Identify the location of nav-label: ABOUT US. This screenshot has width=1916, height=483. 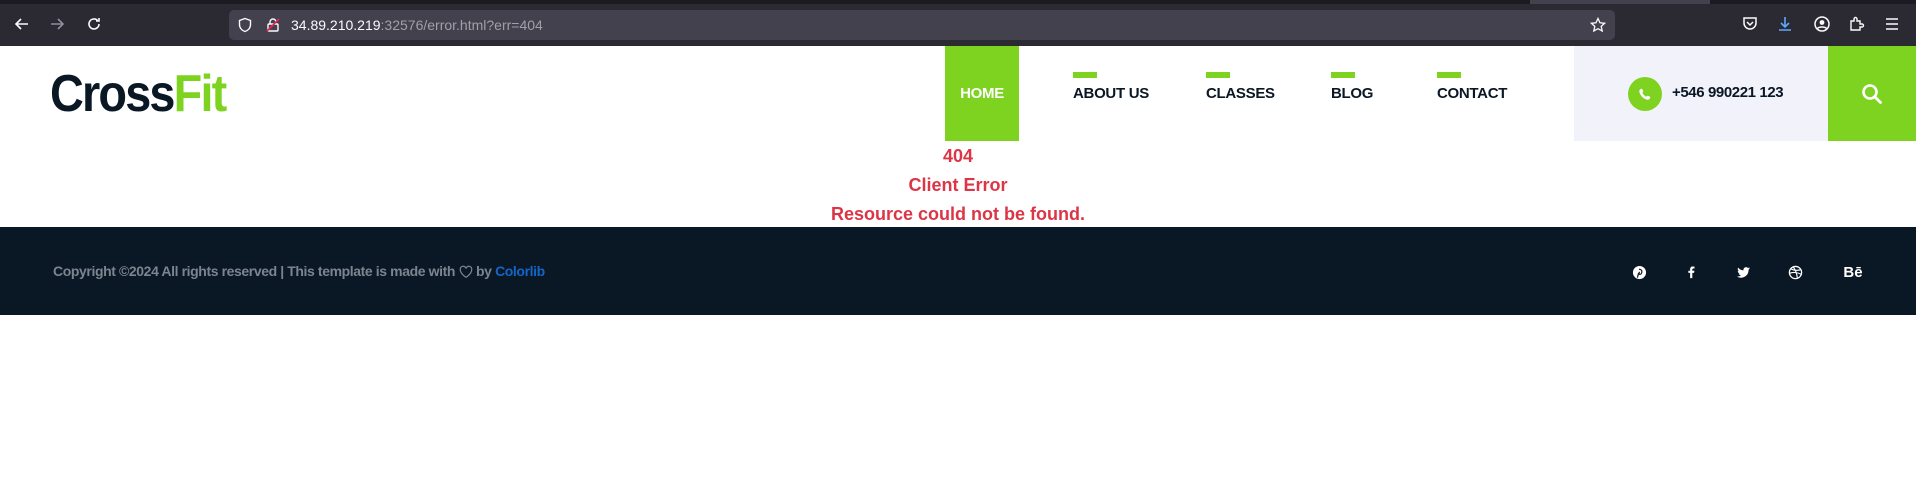
(1111, 93).